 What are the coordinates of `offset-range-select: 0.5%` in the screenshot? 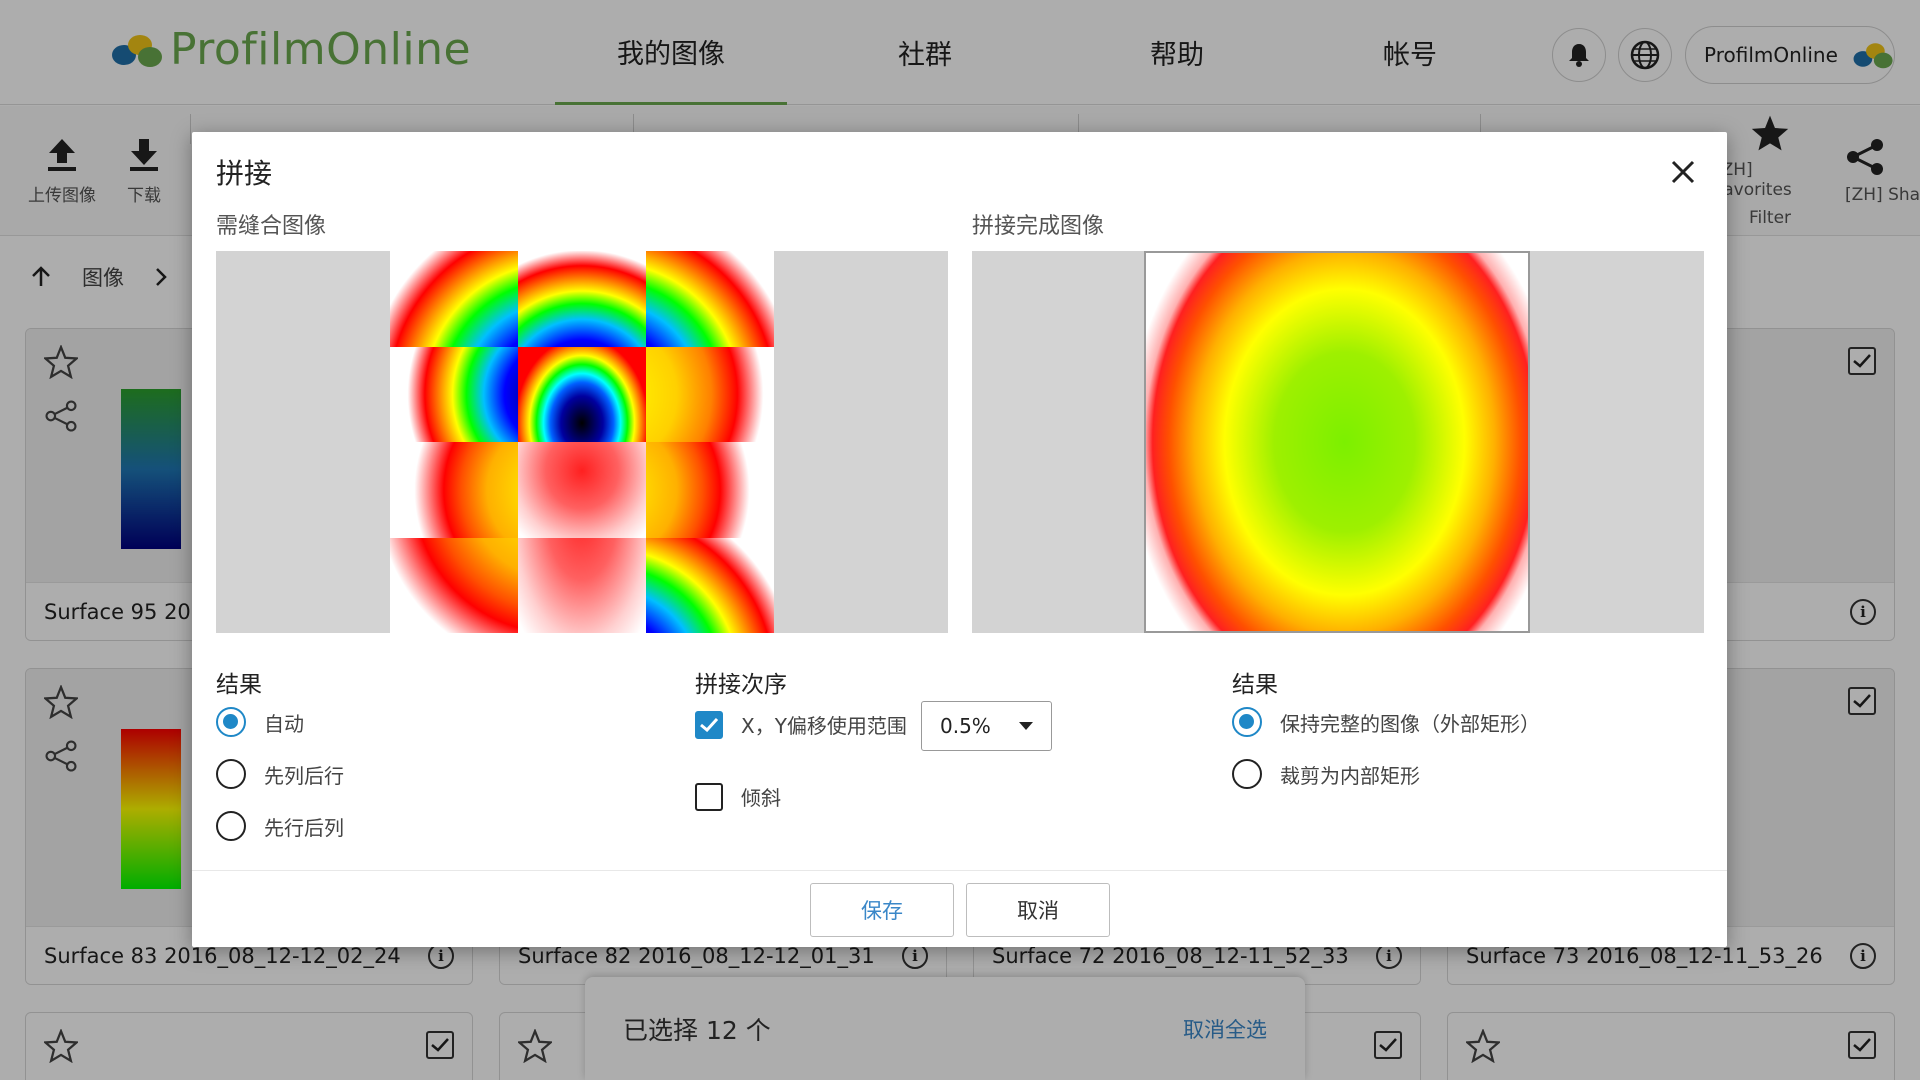 It's located at (986, 726).